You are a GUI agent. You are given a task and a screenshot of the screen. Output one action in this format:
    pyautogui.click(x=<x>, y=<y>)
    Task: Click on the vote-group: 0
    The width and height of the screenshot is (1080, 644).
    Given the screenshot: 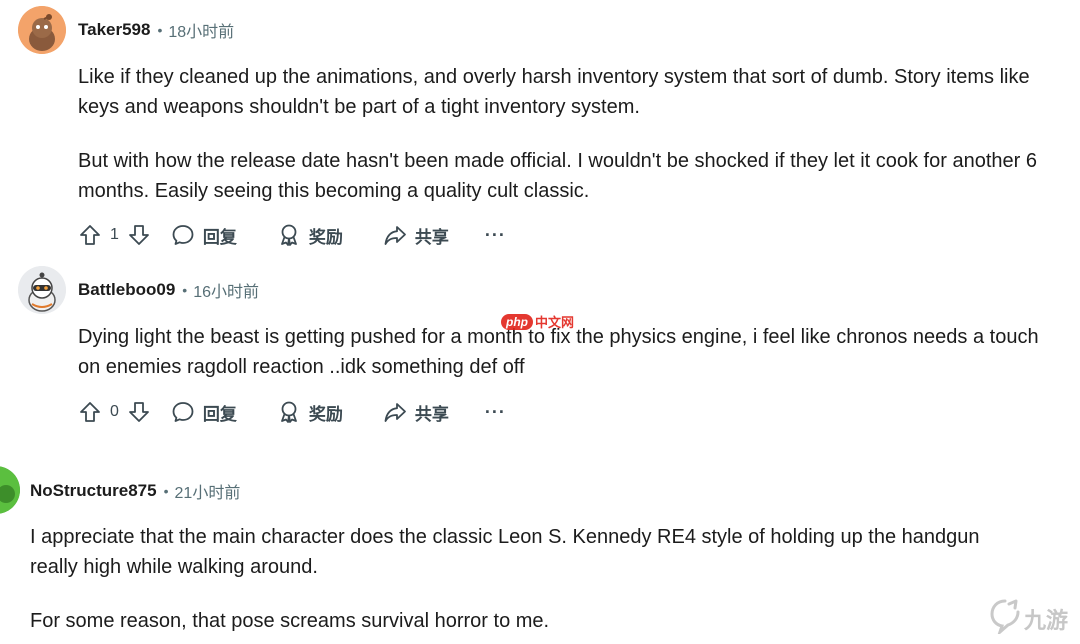 What is the action you would take?
    pyautogui.click(x=114, y=412)
    